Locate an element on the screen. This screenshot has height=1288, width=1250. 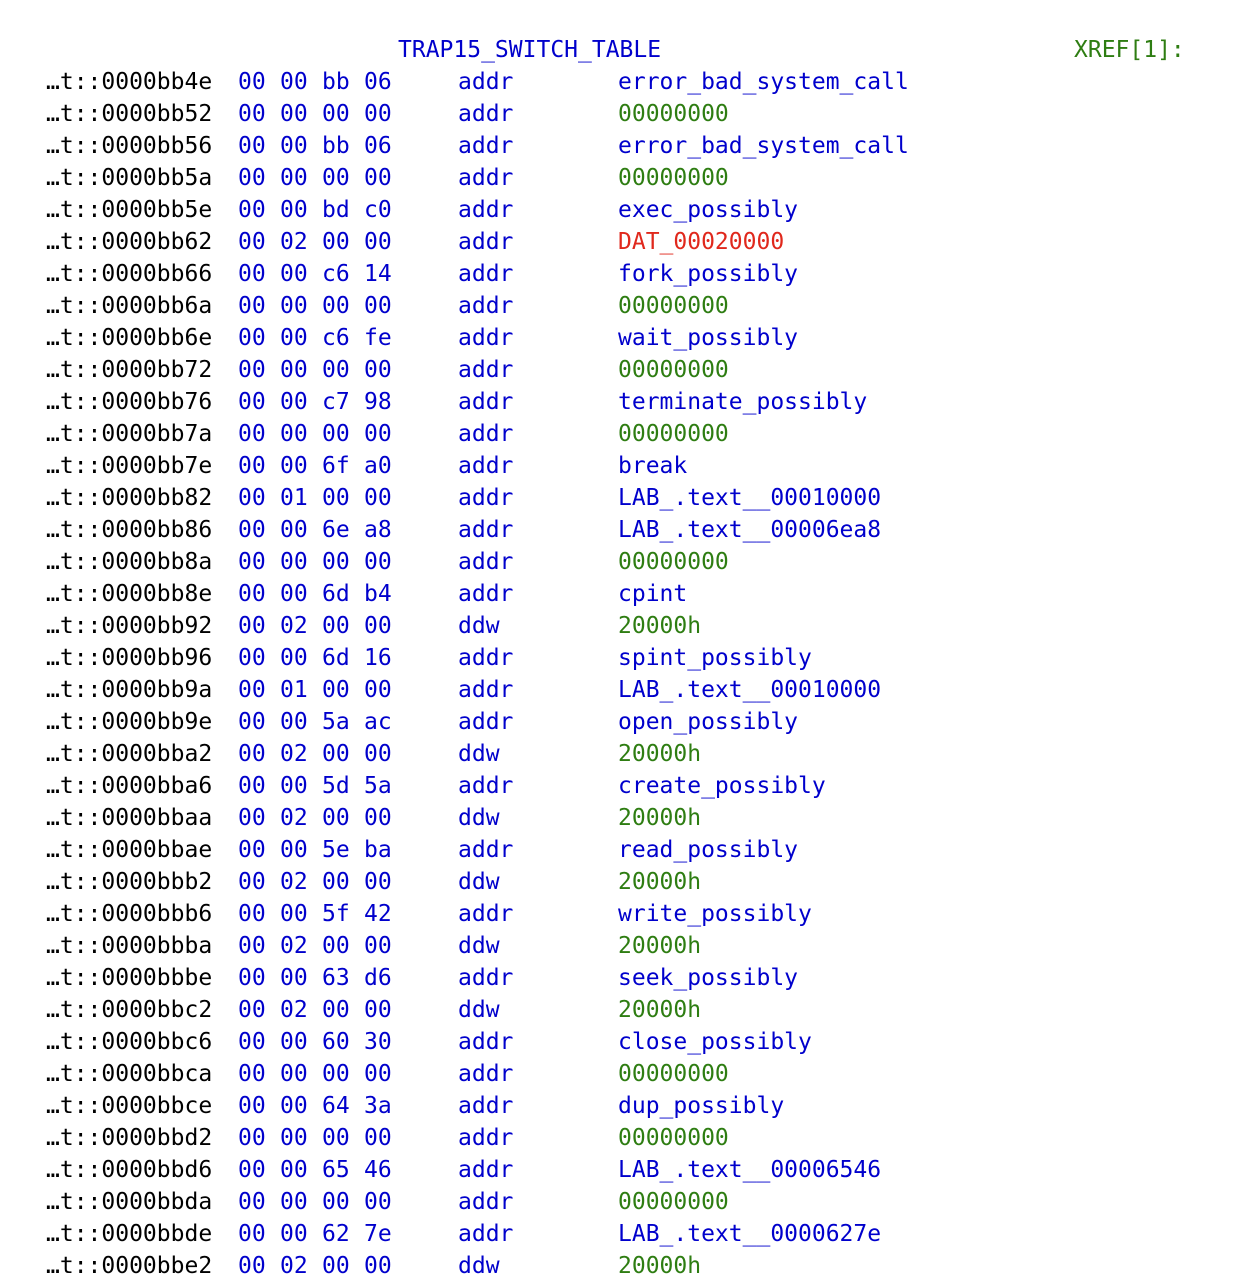
row-operand: seek_possibly is located at coordinates (708, 978).